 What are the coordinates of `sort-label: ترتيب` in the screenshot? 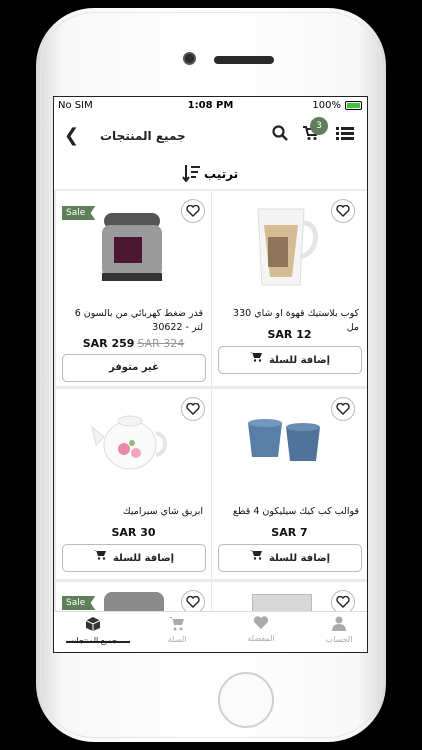 It's located at (221, 174).